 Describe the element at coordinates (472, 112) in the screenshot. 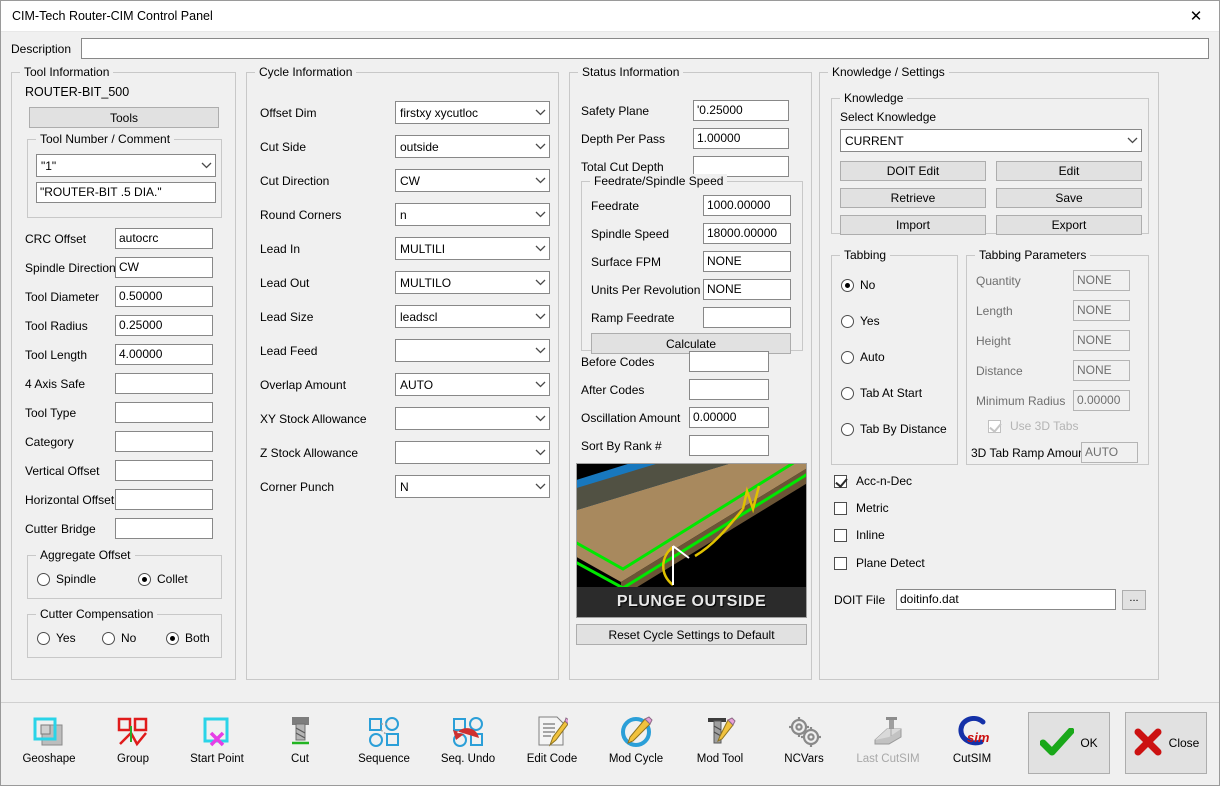

I see `offset-dim-combobox: firstxy xycutloc` at that location.